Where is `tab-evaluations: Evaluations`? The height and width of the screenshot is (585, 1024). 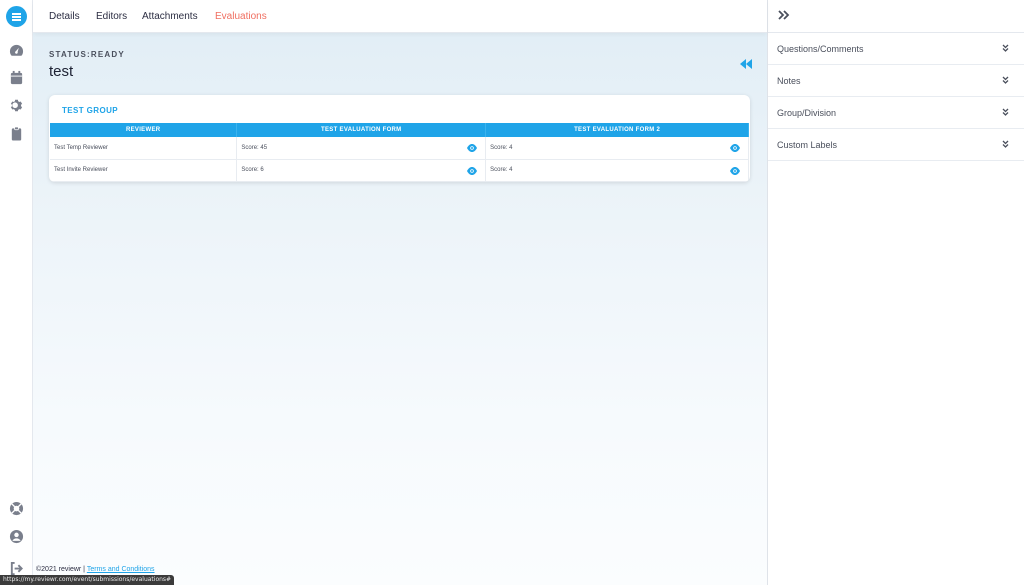
tab-evaluations: Evaluations is located at coordinates (241, 16).